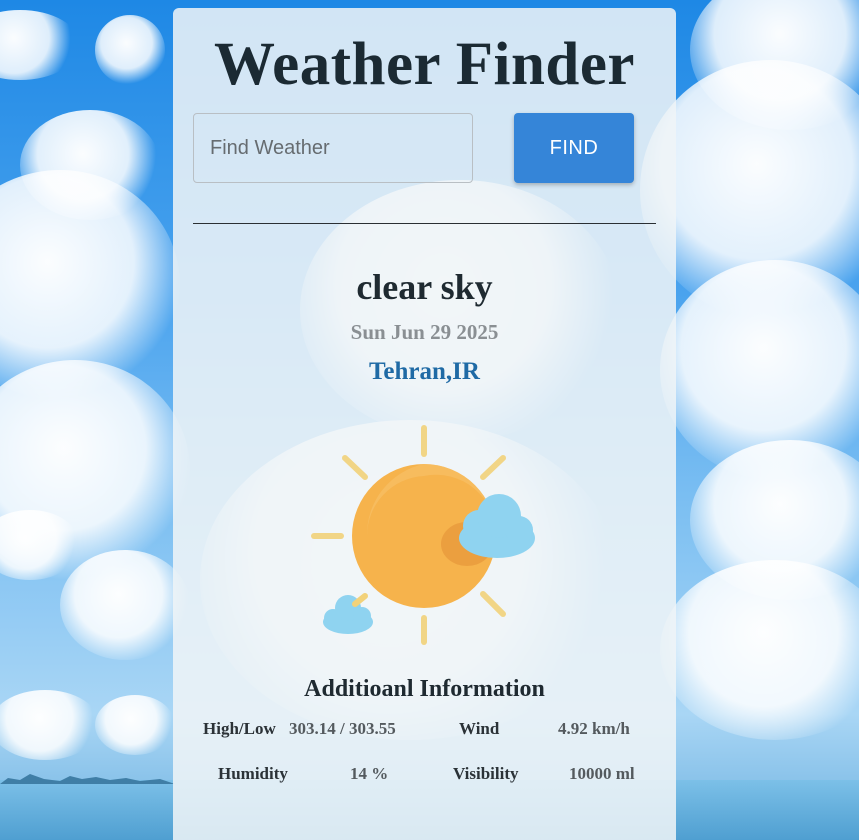 The width and height of the screenshot is (859, 840). I want to click on wind-label: Wind, so click(479, 728).